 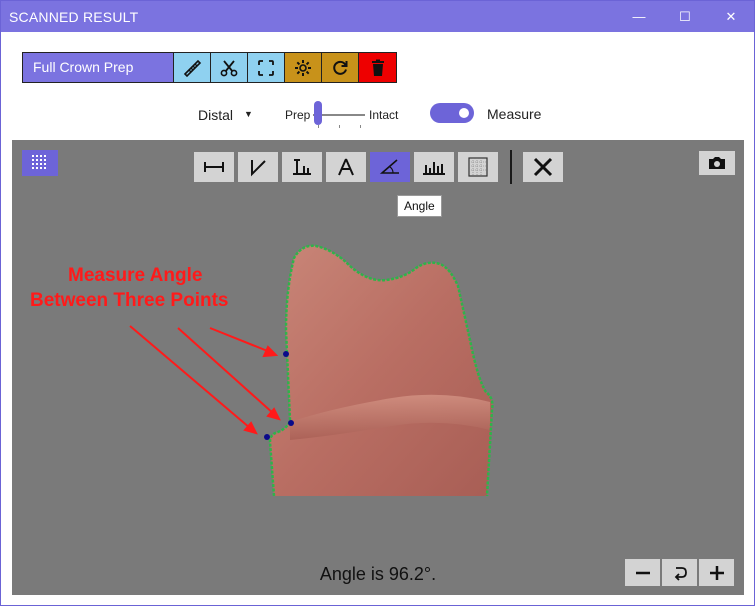 What do you see at coordinates (298, 115) in the screenshot?
I see `slider-prep-label: Prep` at bounding box center [298, 115].